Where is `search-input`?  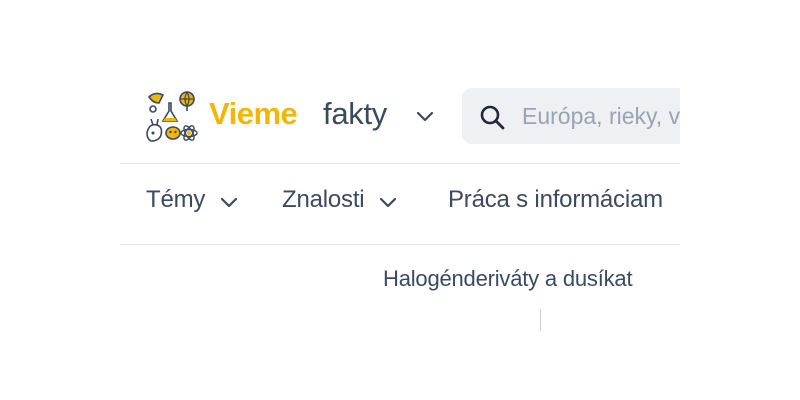 search-input is located at coordinates (601, 116).